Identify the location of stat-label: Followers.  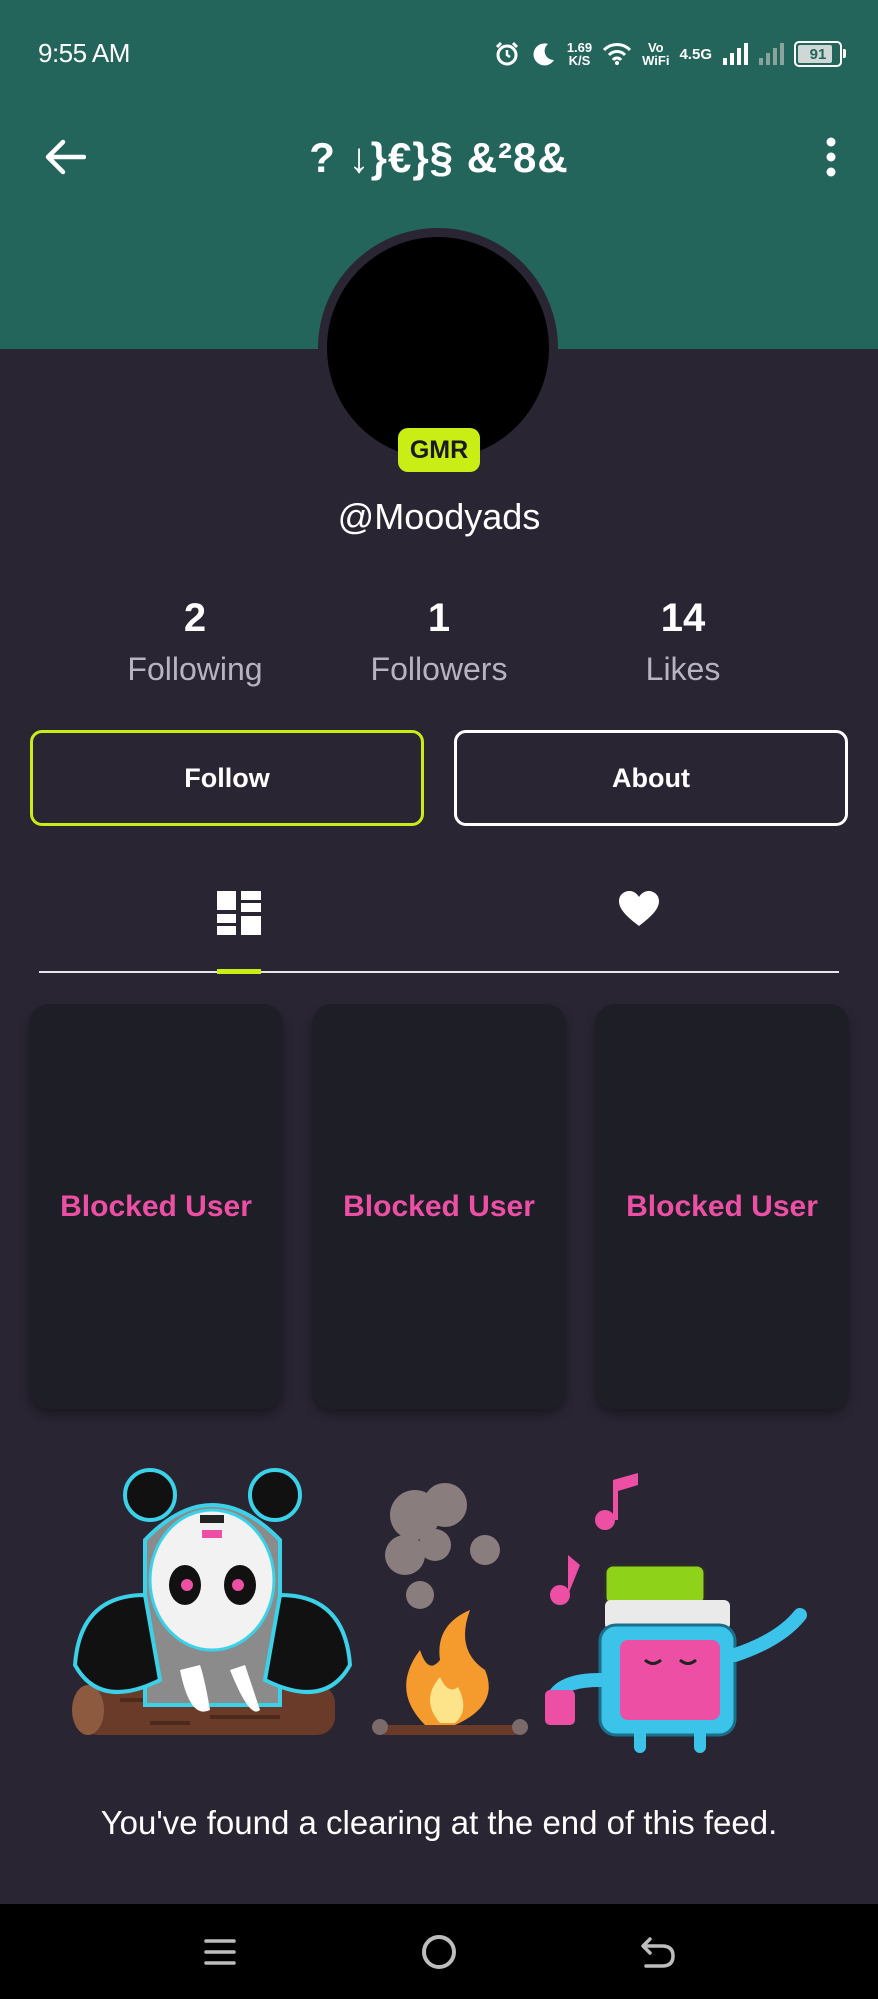
(439, 669).